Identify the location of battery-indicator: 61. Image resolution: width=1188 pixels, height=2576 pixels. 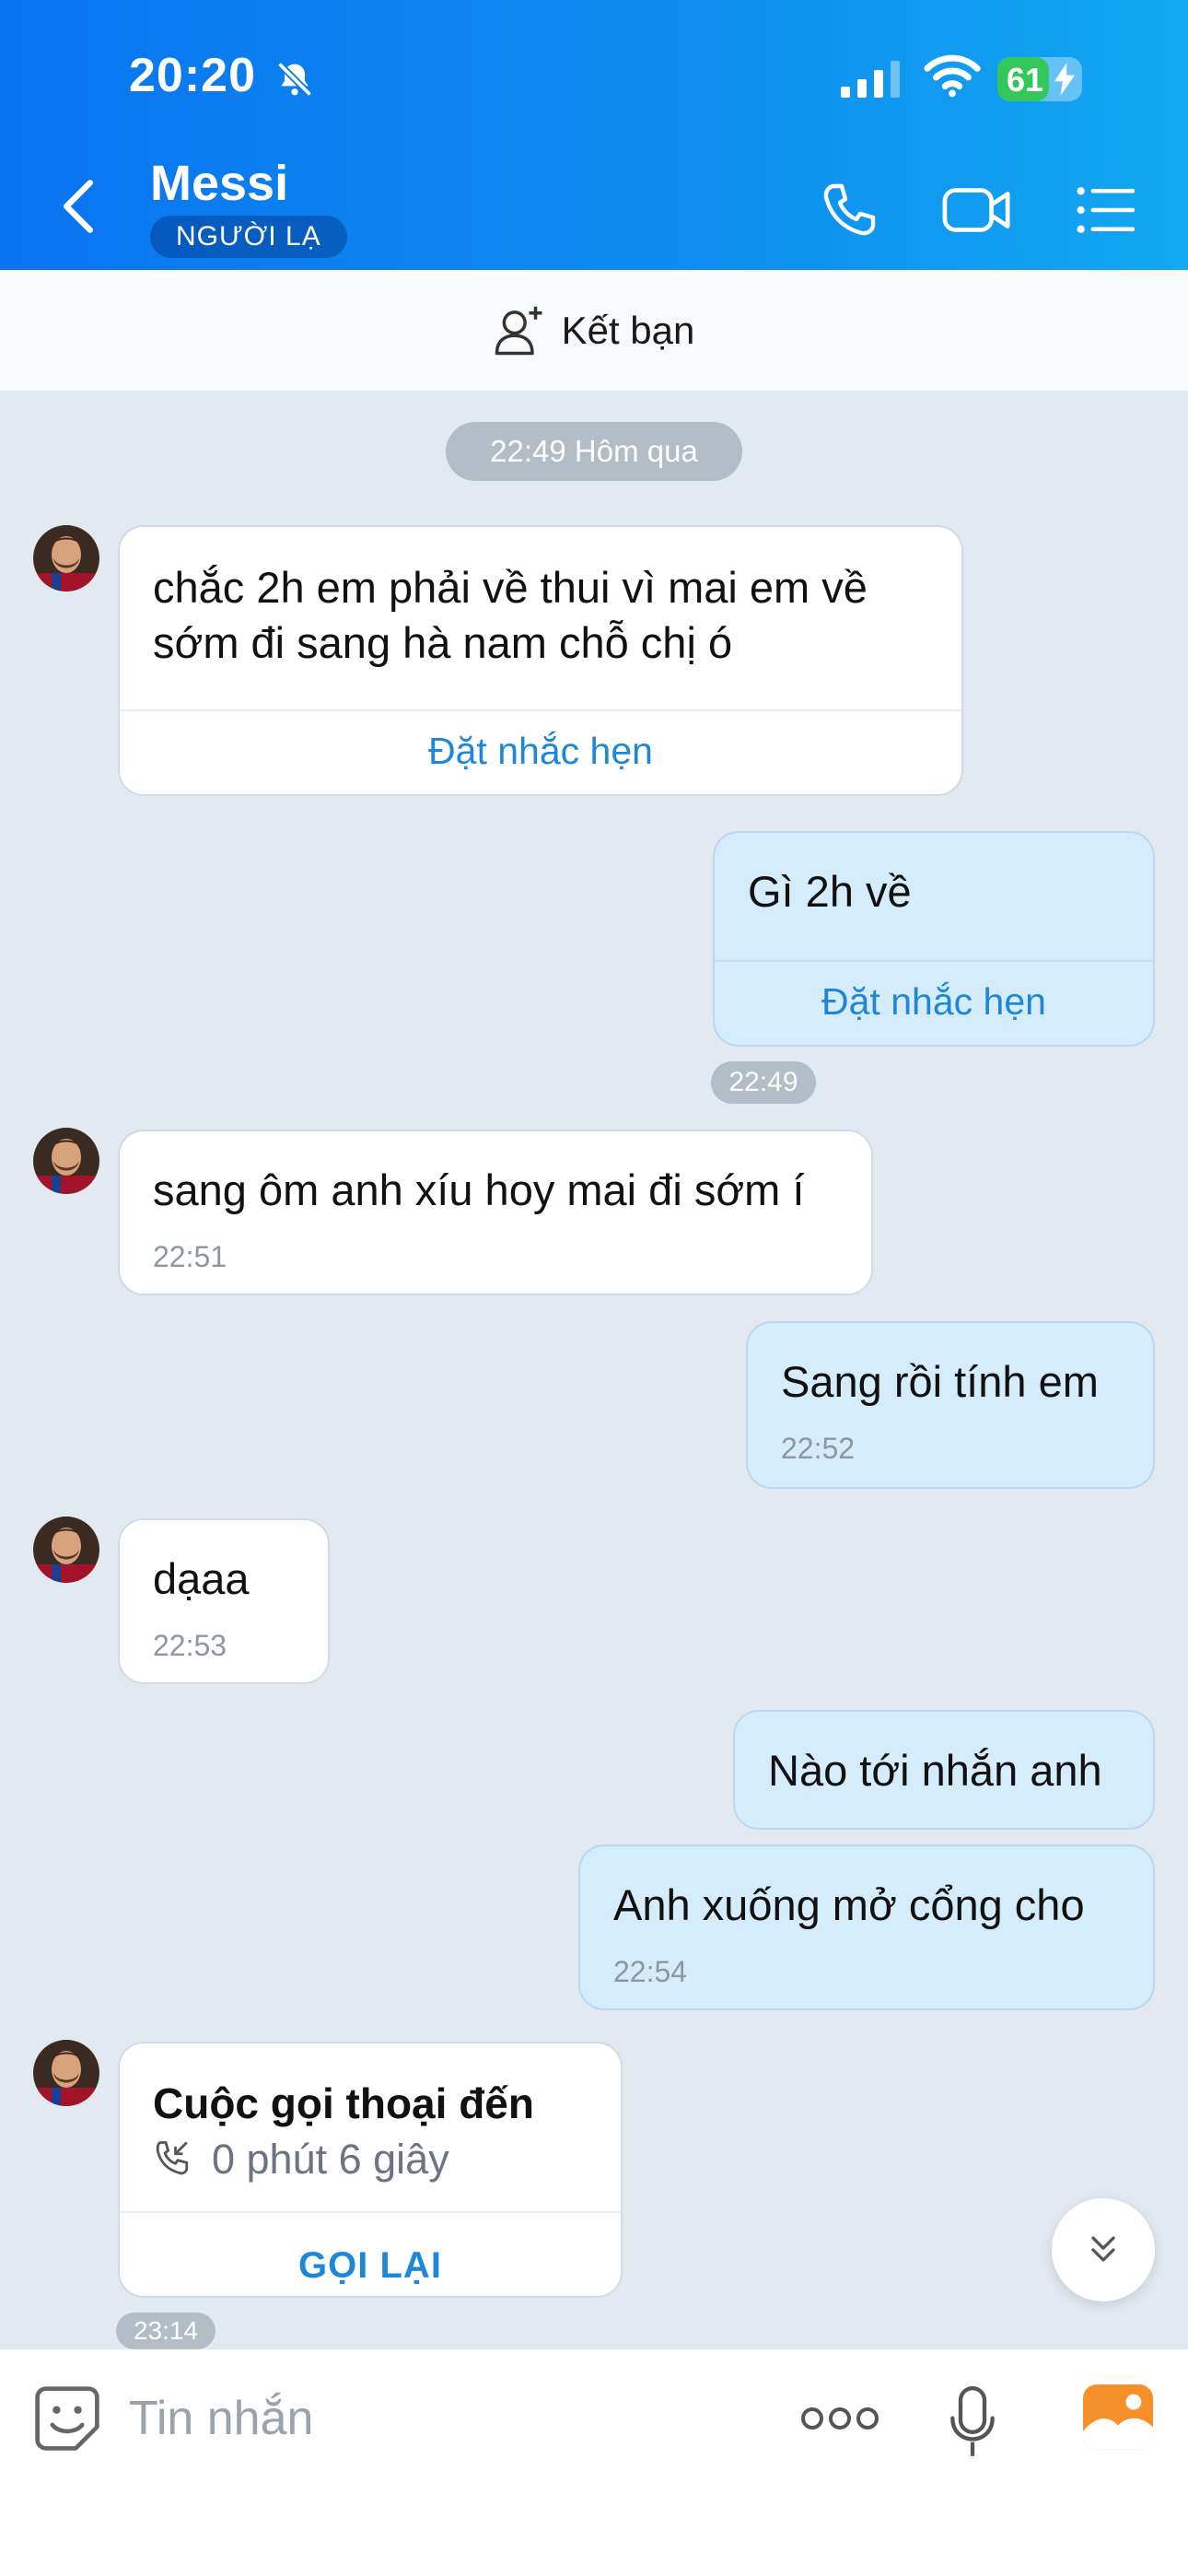
(1039, 79).